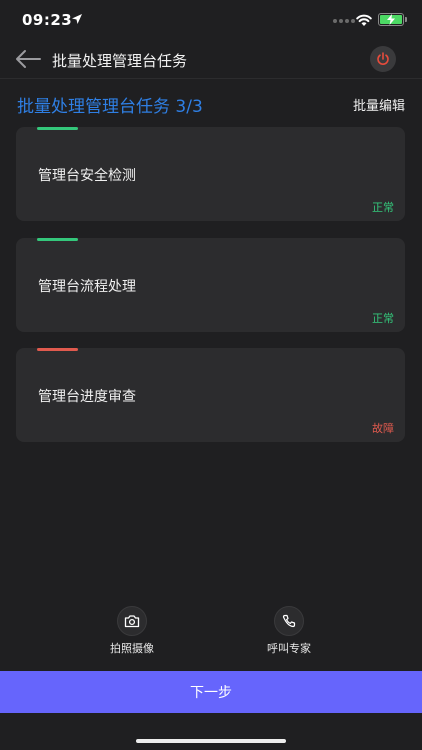 This screenshot has height=750, width=422. What do you see at coordinates (87, 397) in the screenshot?
I see `task-name: 管理台进度审查` at bounding box center [87, 397].